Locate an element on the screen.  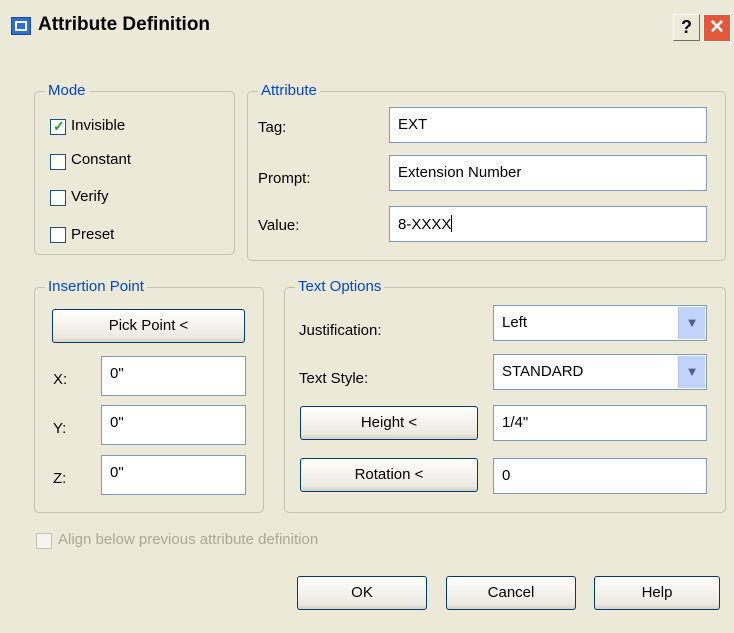
align-below-checkbox is located at coordinates (44, 541).